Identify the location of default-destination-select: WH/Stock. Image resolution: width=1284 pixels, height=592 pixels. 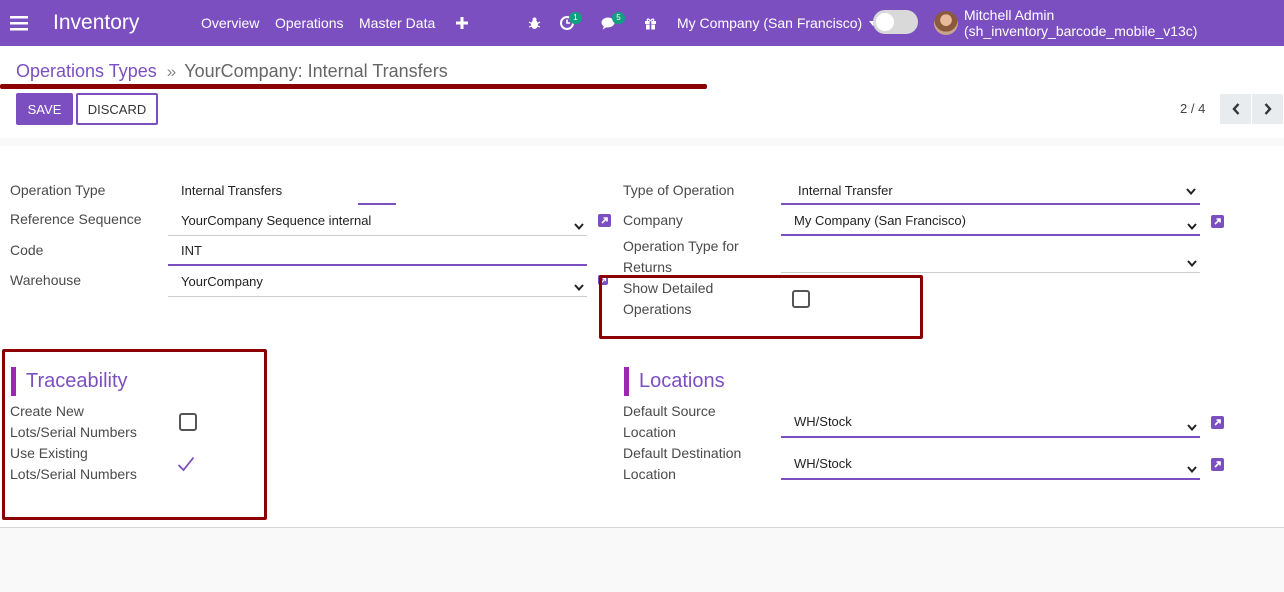
(823, 463).